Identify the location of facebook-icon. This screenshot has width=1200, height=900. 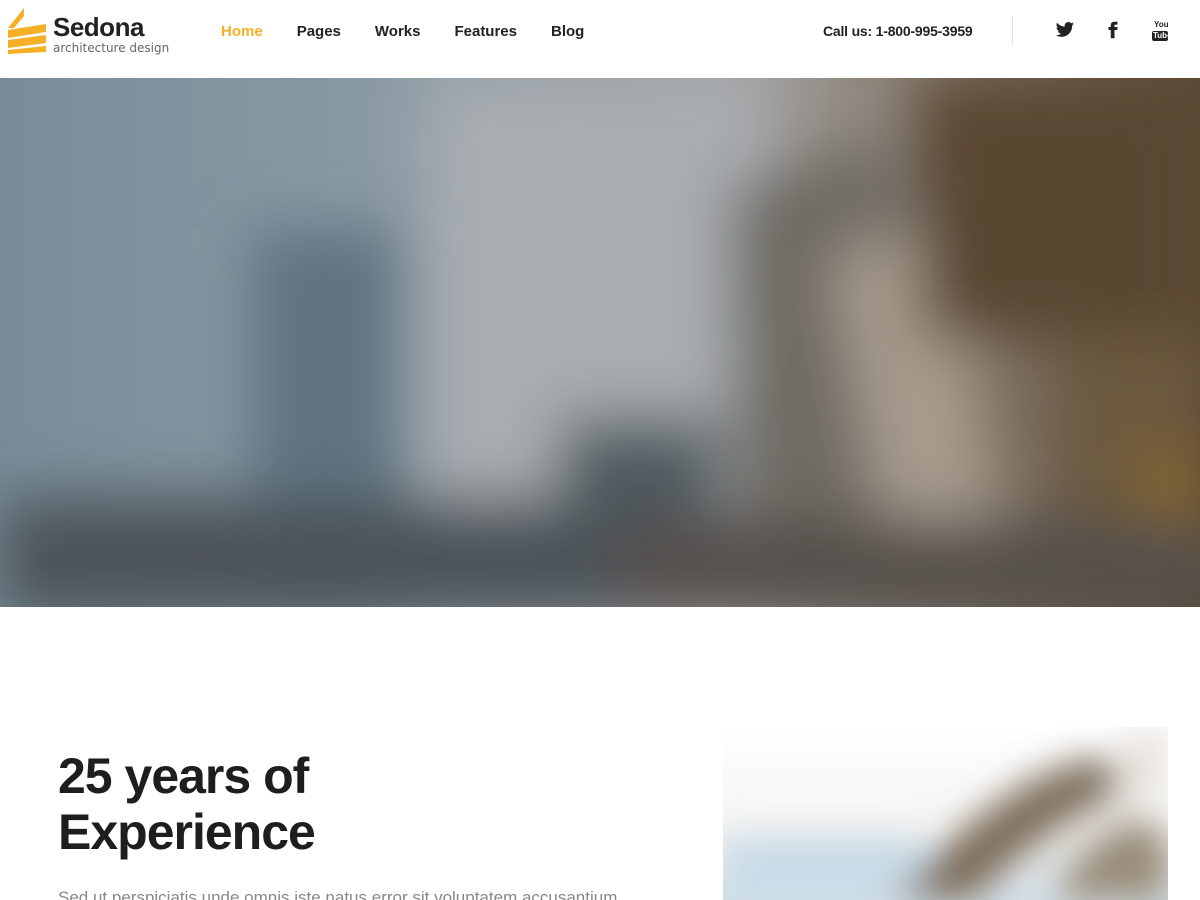
(1113, 30).